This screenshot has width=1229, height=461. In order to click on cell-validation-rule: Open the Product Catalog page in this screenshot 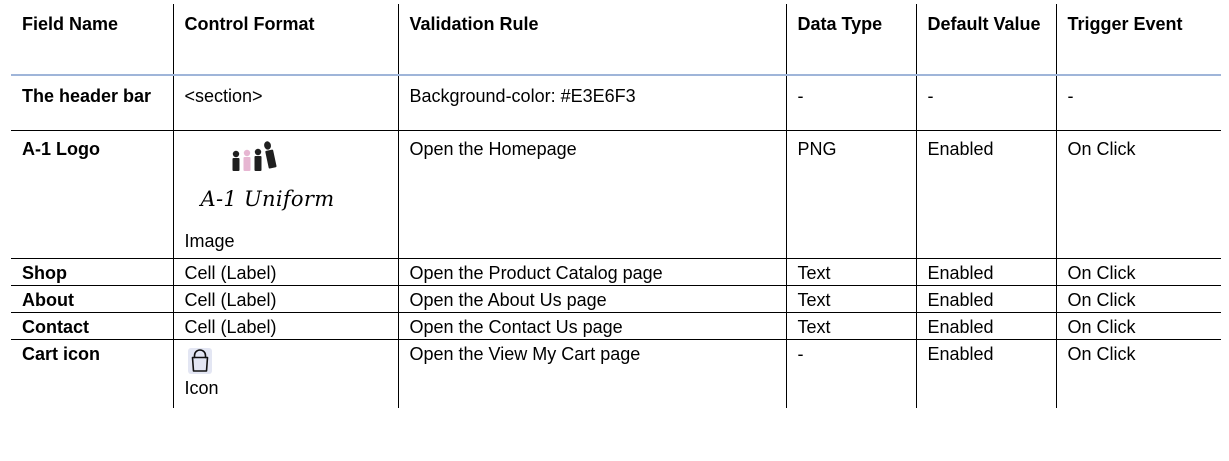, I will do `click(592, 272)`.